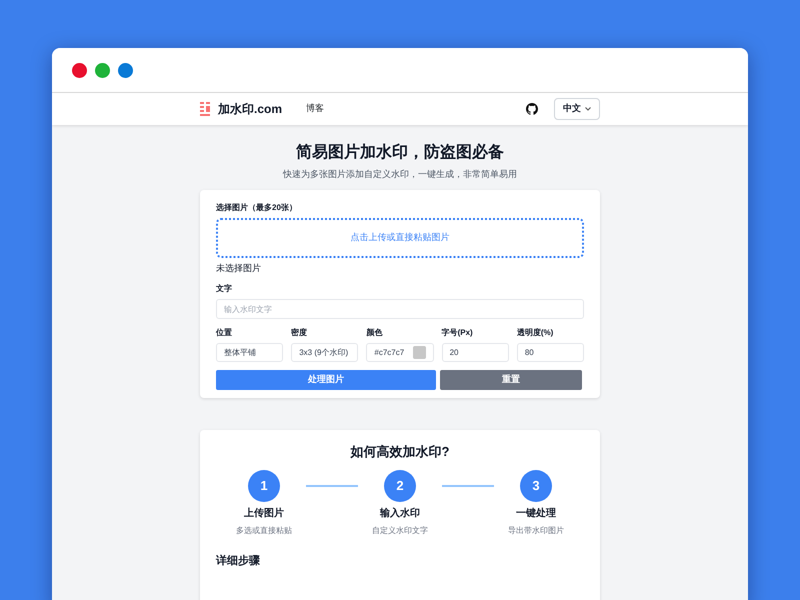 The image size is (800, 600). What do you see at coordinates (264, 486) in the screenshot?
I see `step-number: 1` at bounding box center [264, 486].